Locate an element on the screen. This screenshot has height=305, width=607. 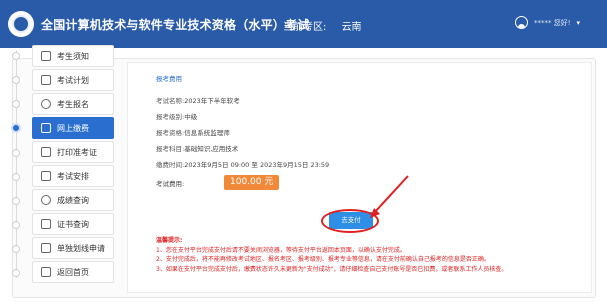
field-qualification: 报考资格:信息系统监理师 is located at coordinates (193, 133).